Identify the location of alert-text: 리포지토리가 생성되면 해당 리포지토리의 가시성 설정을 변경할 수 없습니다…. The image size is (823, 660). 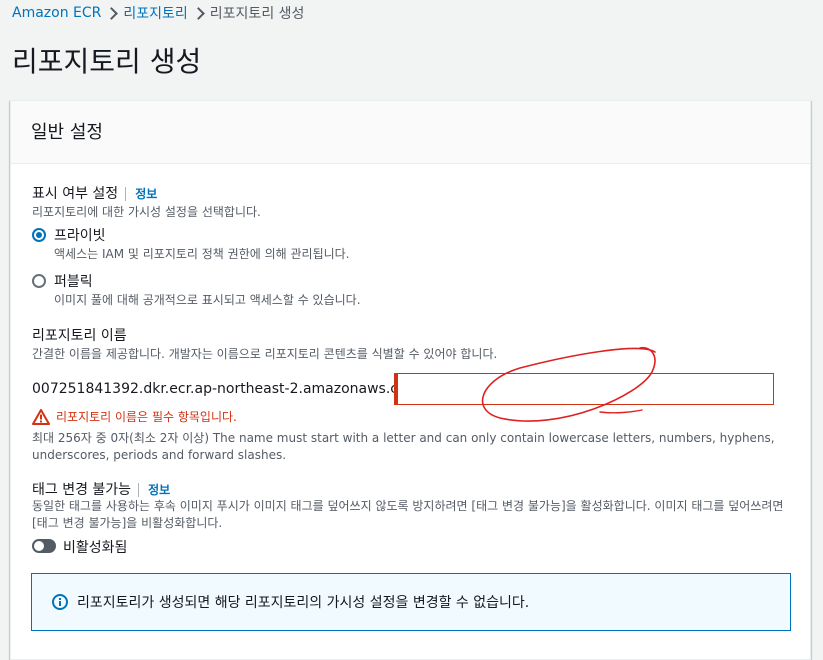
(303, 603).